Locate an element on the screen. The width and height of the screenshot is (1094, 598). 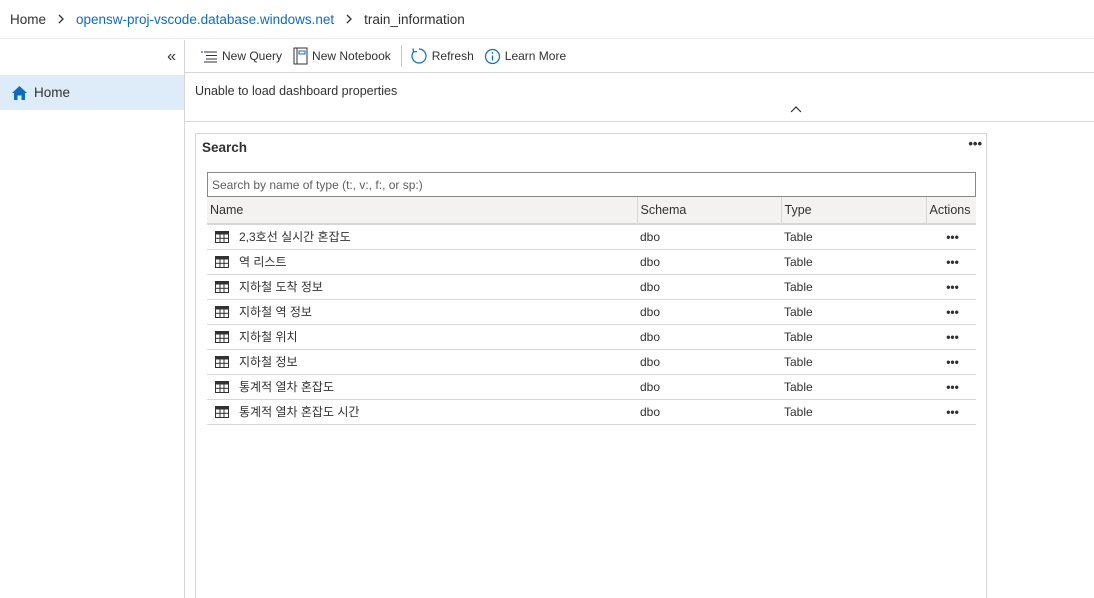
cell-name: 통계적 열차 혼잡도 시간 is located at coordinates (422, 412).